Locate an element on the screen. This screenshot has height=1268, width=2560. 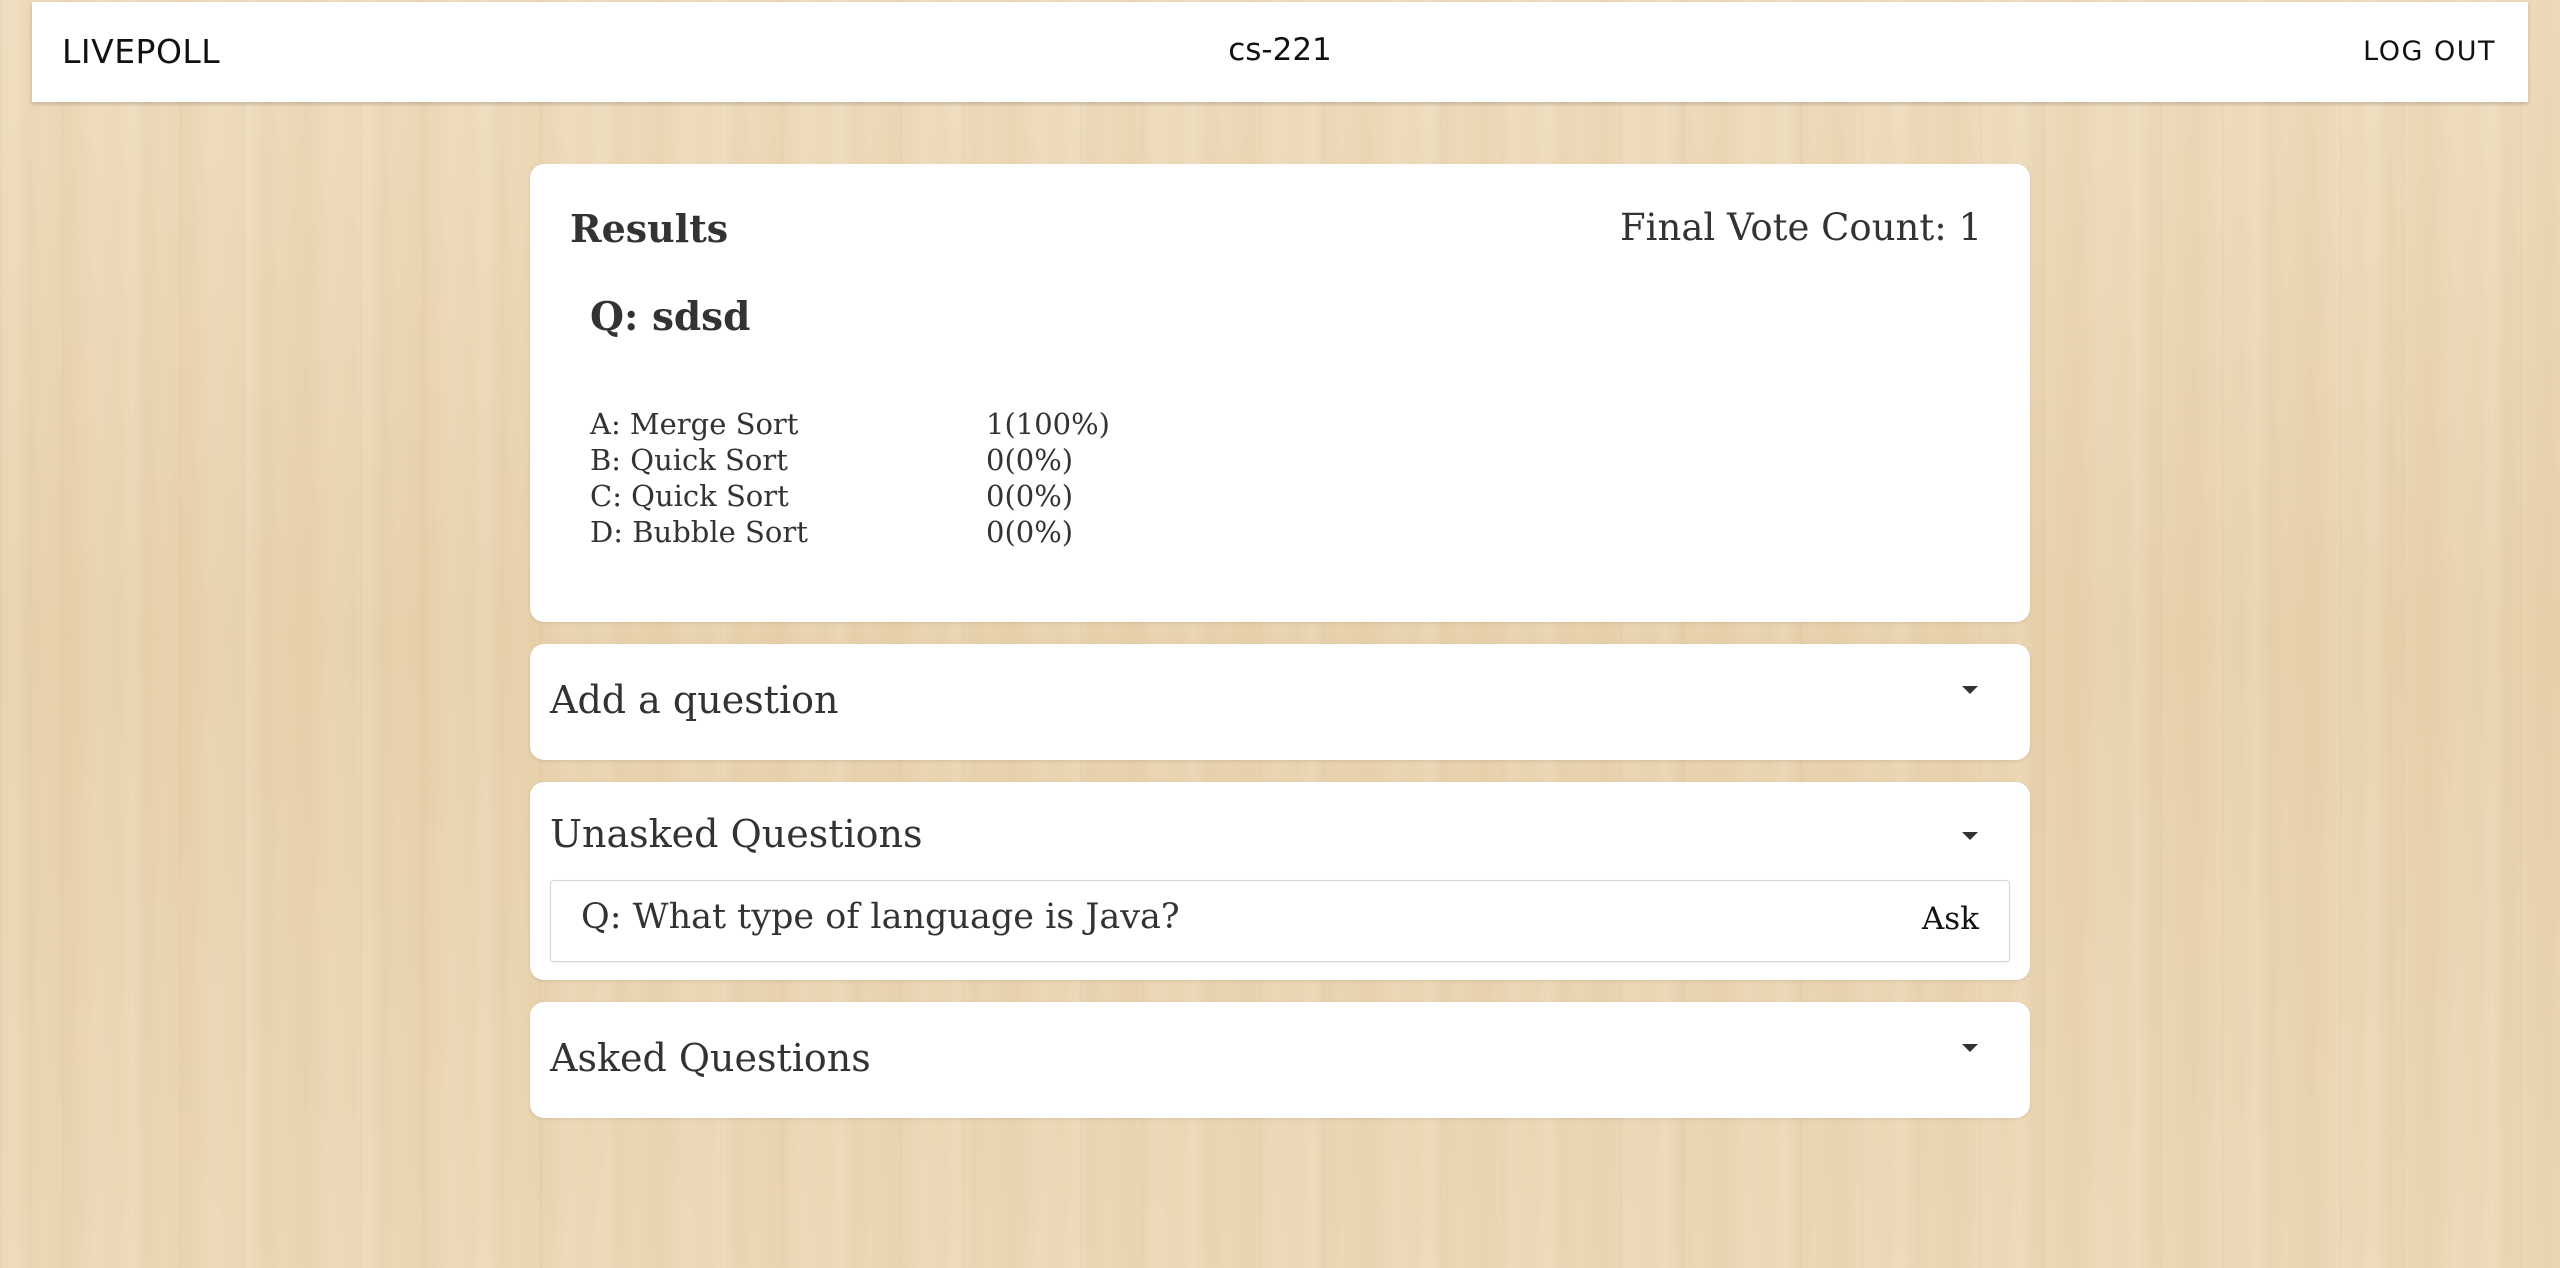
add-question-panel: Add a question is located at coordinates (1280, 702).